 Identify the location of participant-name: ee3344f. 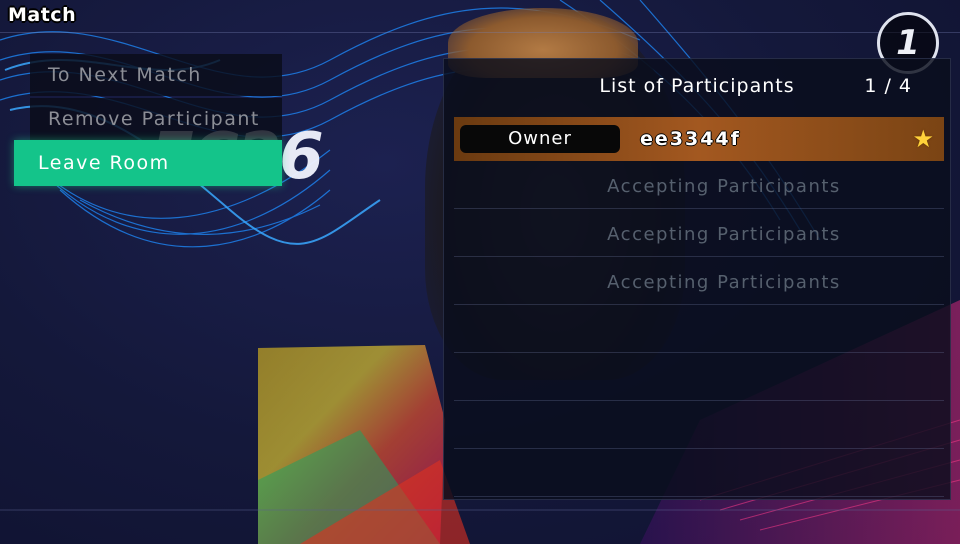
(690, 139).